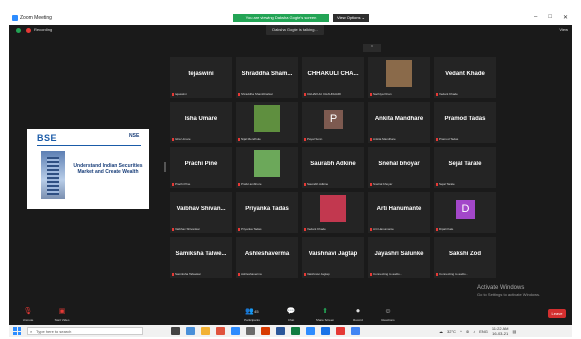 The width and height of the screenshot is (581, 339). Describe the element at coordinates (201, 212) in the screenshot. I see `participant-tile: Vaibhav Shivan... Vaibhav Shivankar` at that location.